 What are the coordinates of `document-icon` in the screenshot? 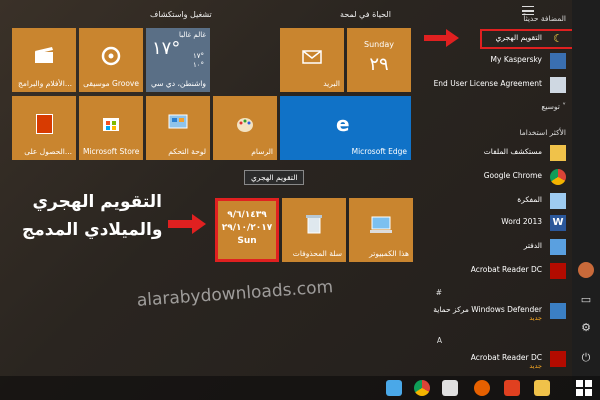 It's located at (558, 85).